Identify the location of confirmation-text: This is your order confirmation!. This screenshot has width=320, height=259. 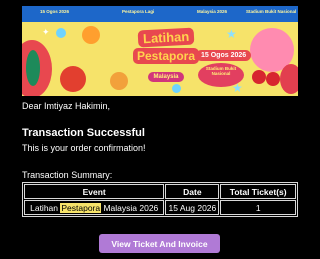
(84, 148).